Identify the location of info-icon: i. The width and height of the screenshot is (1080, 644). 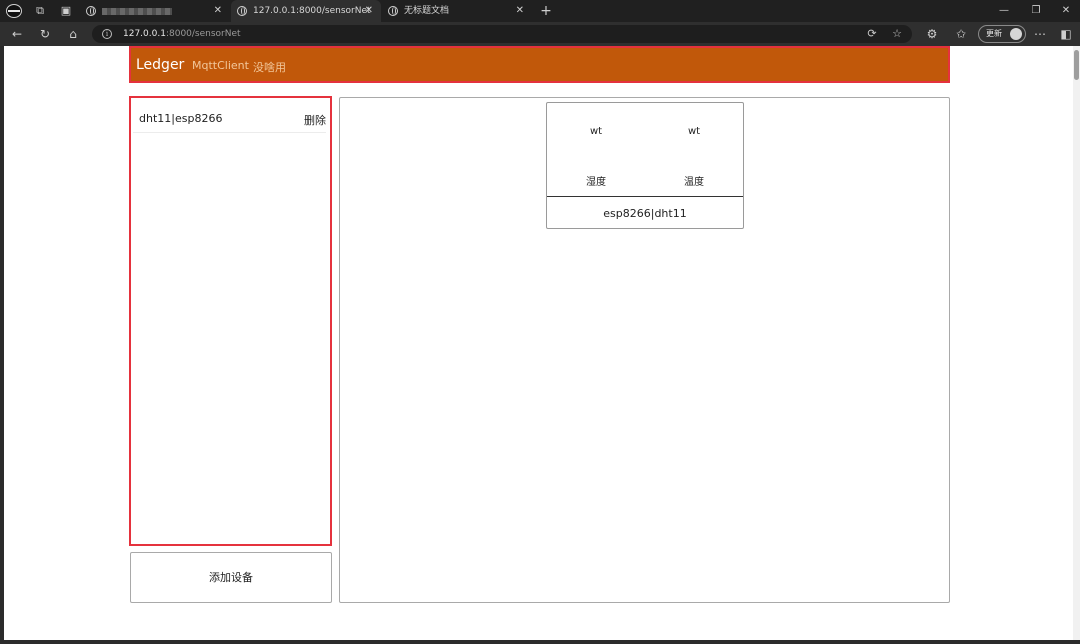
(107, 34).